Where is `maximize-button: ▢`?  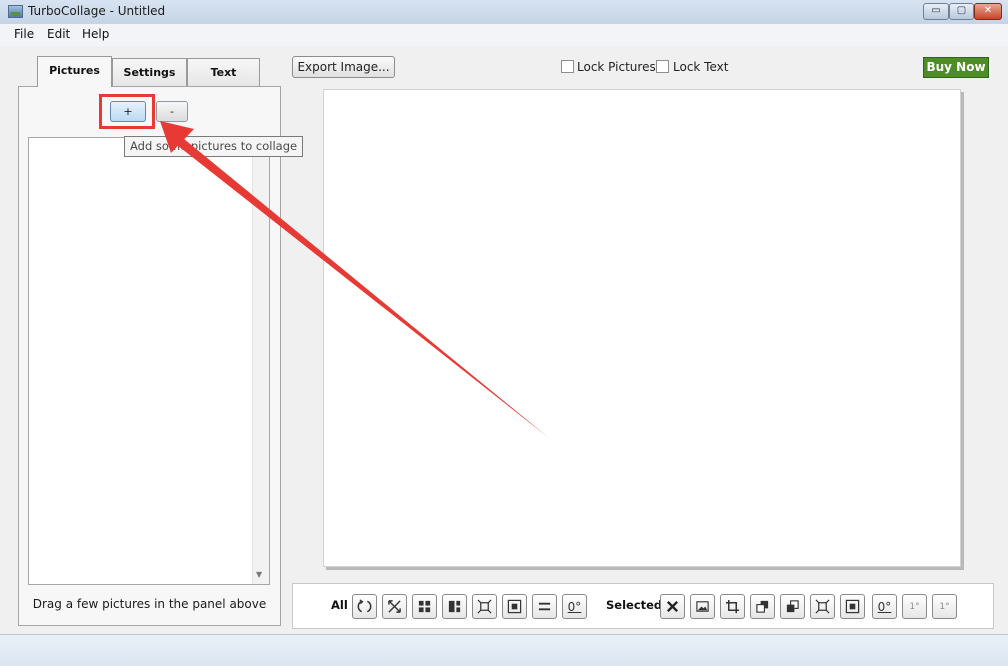
maximize-button: ▢ is located at coordinates (961, 11).